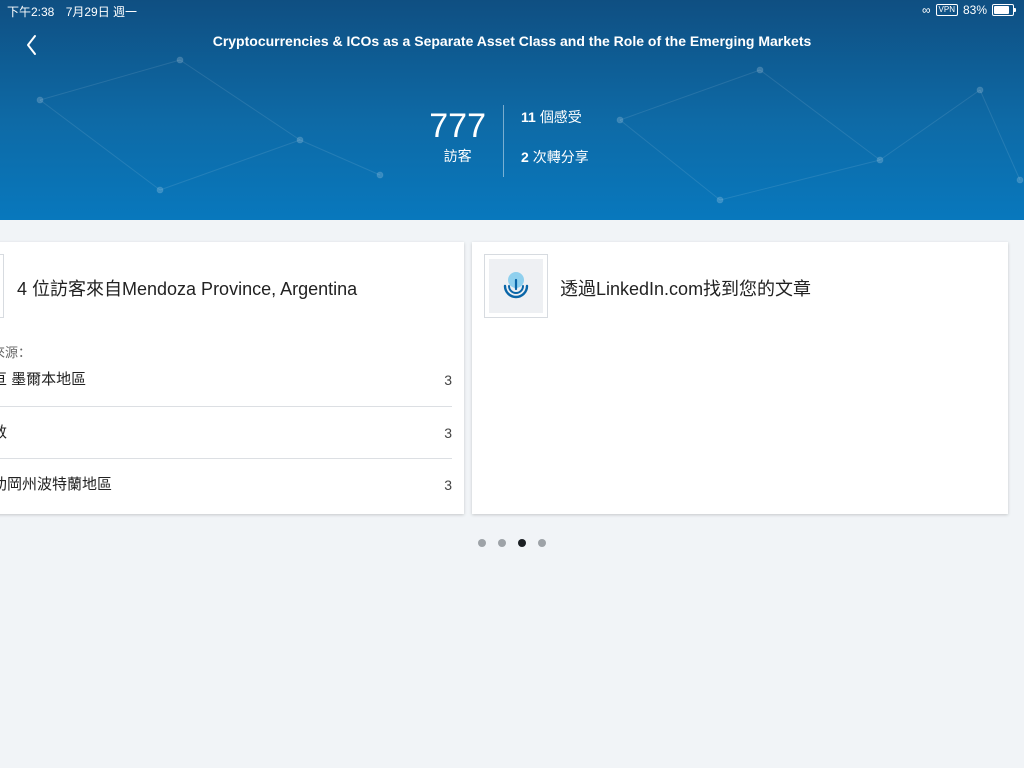 This screenshot has height=768, width=1024. I want to click on list-item-name: 肋岡州波特蘭地區, so click(56, 484).